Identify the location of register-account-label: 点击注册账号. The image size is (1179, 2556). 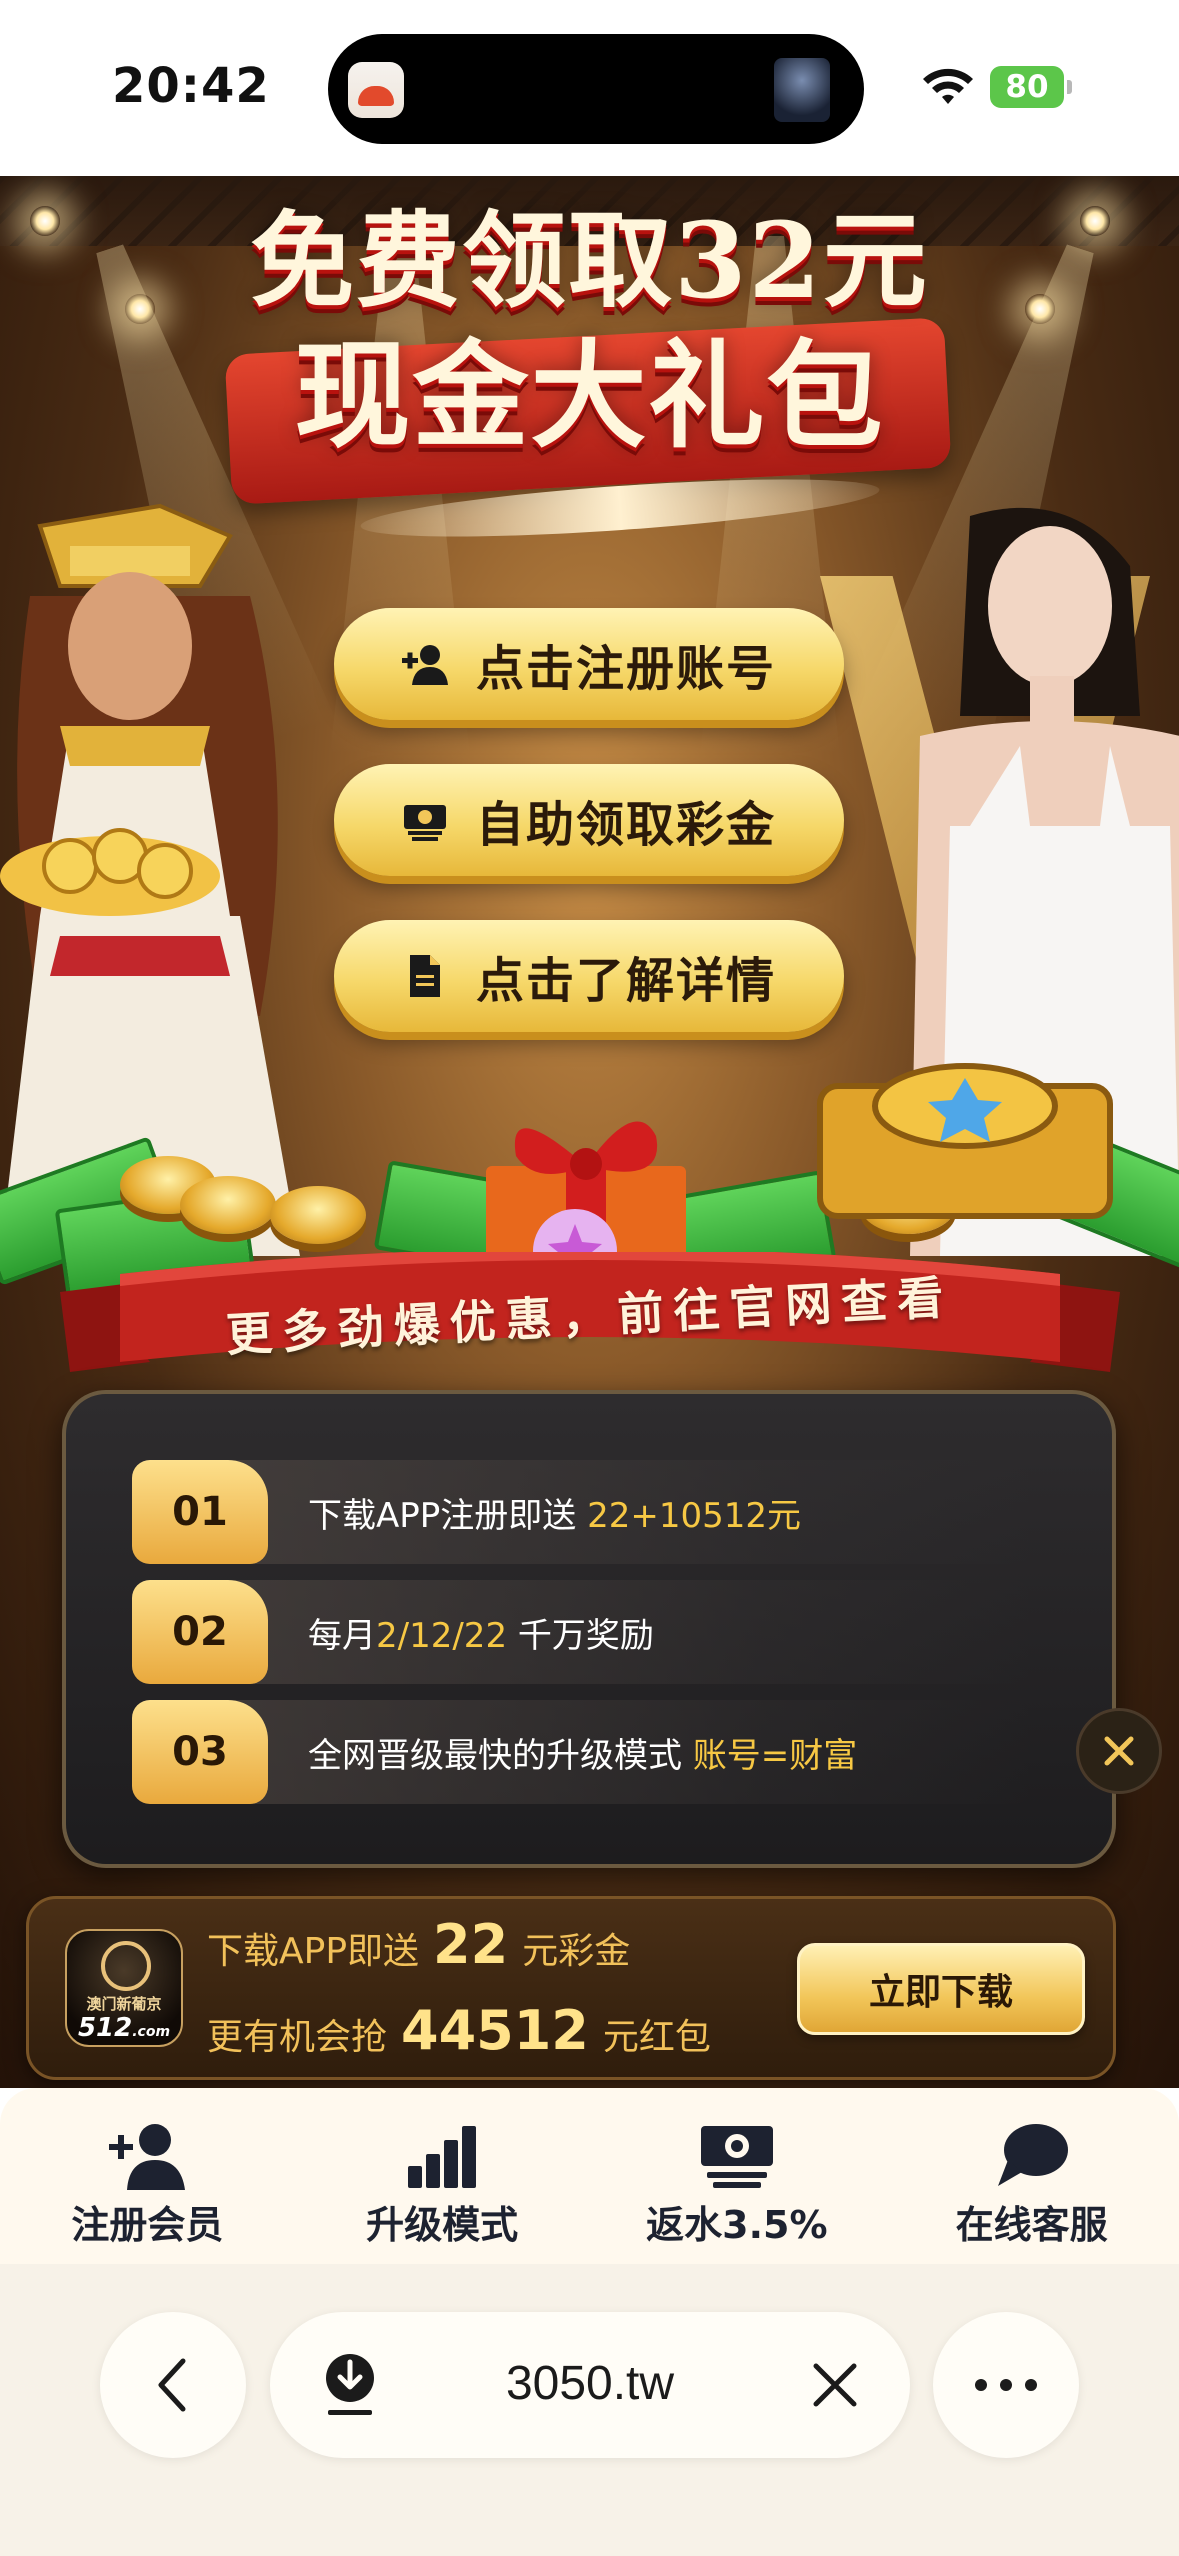
(625, 669).